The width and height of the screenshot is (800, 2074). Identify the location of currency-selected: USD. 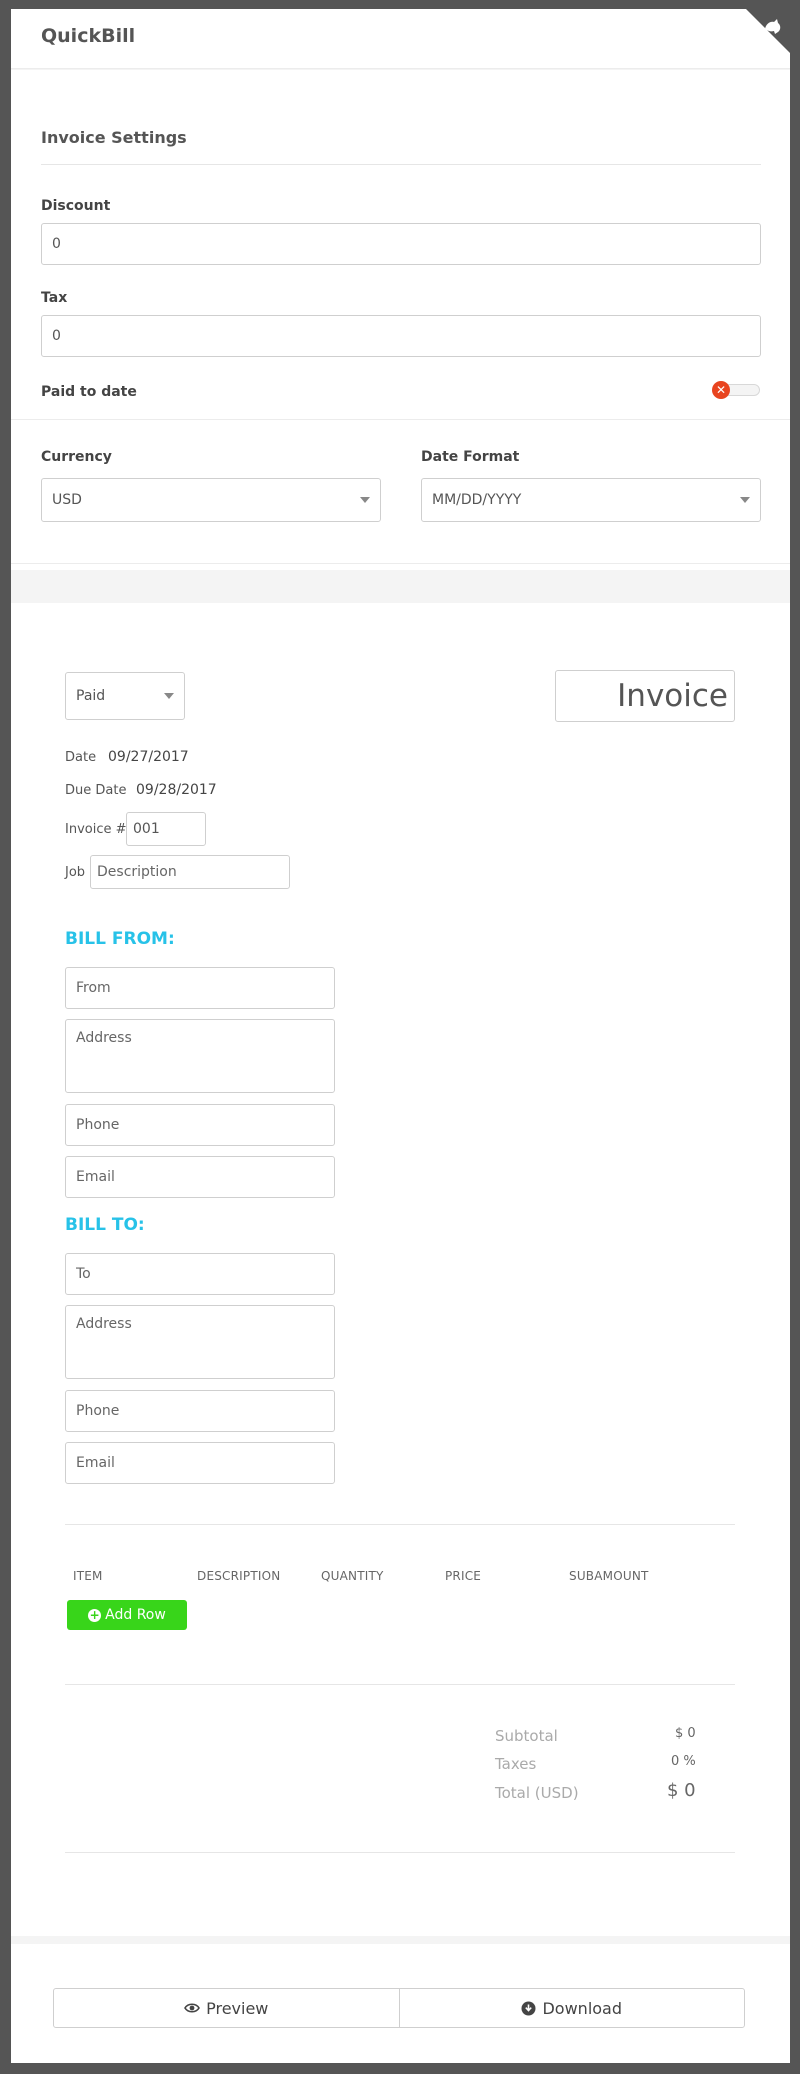
(67, 500).